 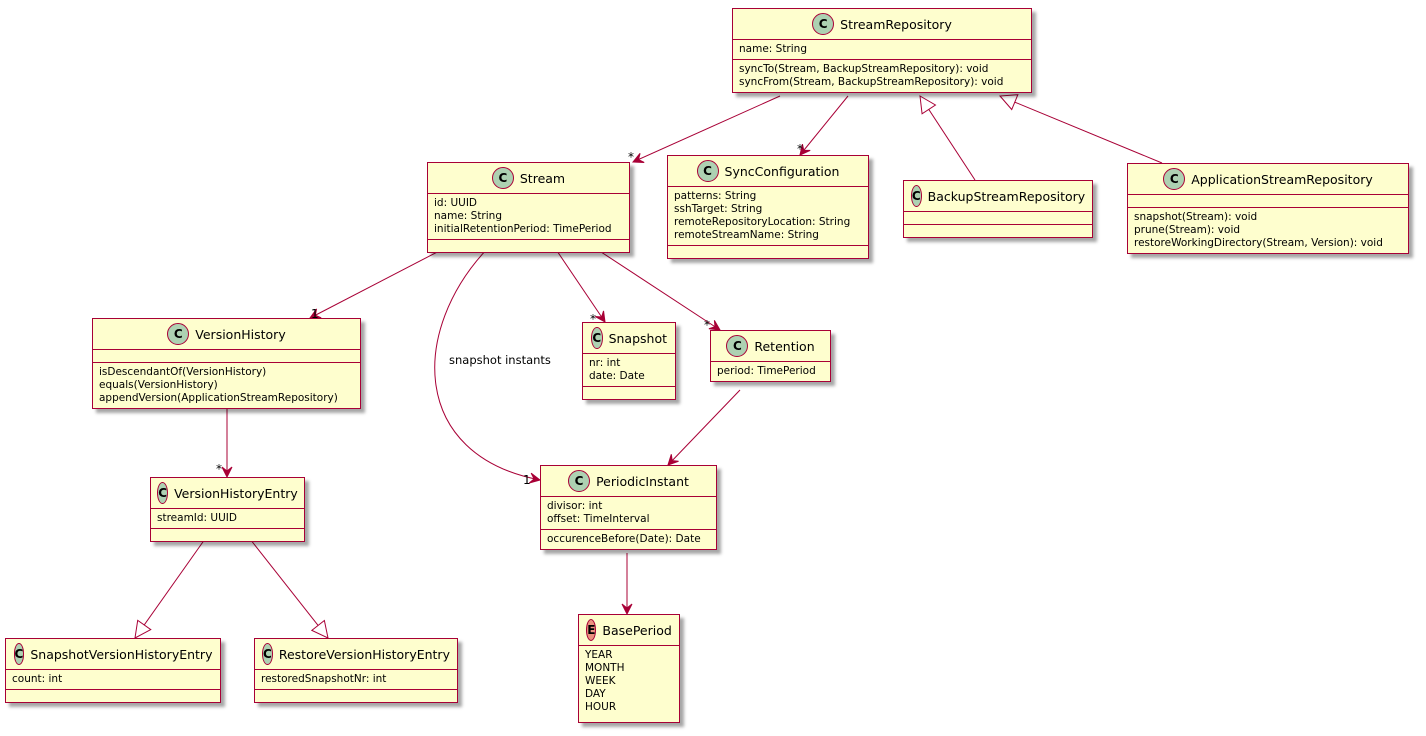 What do you see at coordinates (629, 668) in the screenshot?
I see `class-base-period: E BasePeriod YEAR MONTH WEEK DAY HOUR` at bounding box center [629, 668].